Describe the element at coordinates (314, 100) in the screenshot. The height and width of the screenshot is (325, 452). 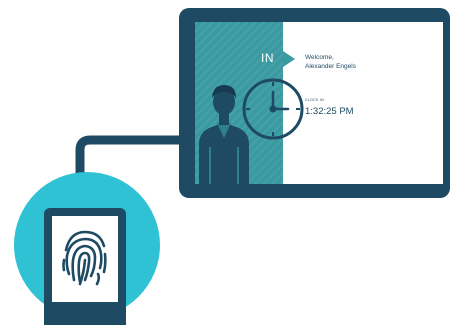
I see `clock-in-label: CLOCK IN` at that location.